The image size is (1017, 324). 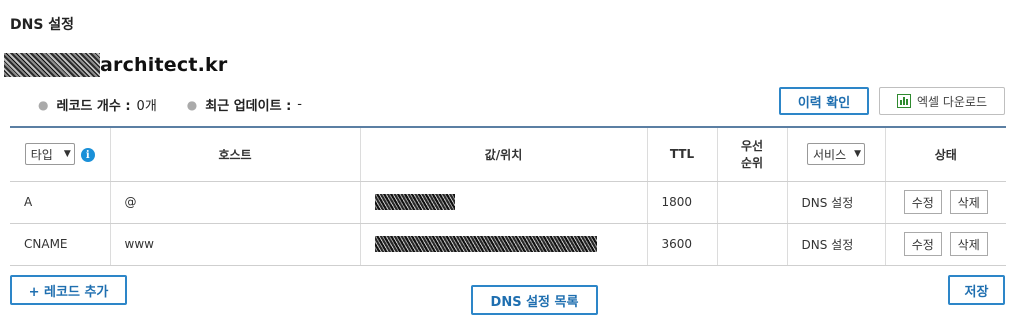 I want to click on table-row: CNAME www 3600 DNS 설정 수정 삭제, so click(x=508, y=244).